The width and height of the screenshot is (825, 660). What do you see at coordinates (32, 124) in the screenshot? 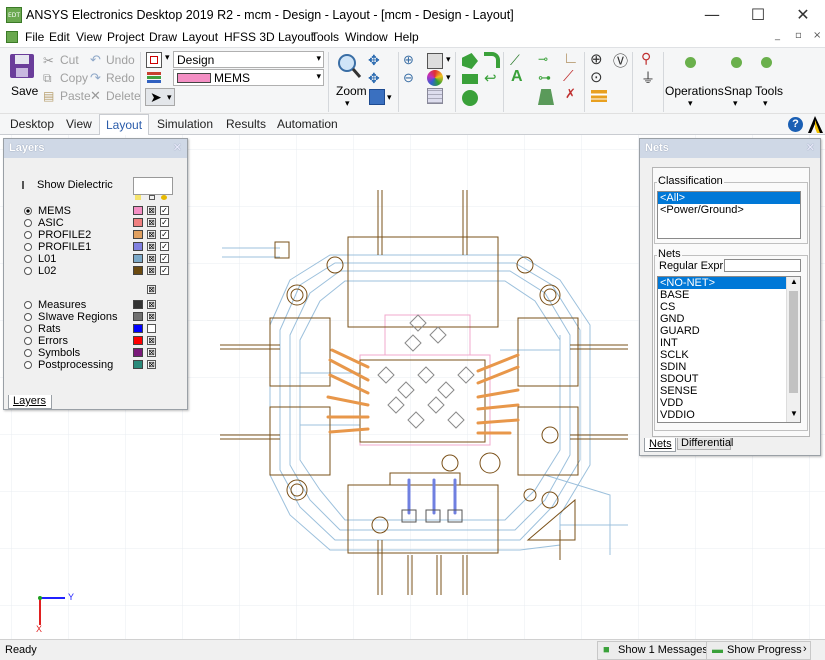
I see `tab-desktop: Desktop` at bounding box center [32, 124].